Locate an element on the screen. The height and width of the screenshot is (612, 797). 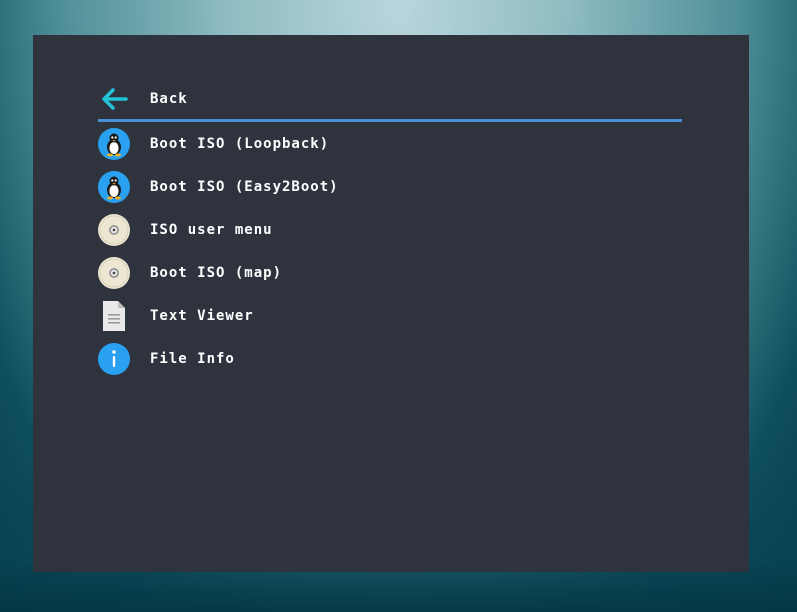
menu-item-boot-iso-map: Boot ISO (map) is located at coordinates (390, 272).